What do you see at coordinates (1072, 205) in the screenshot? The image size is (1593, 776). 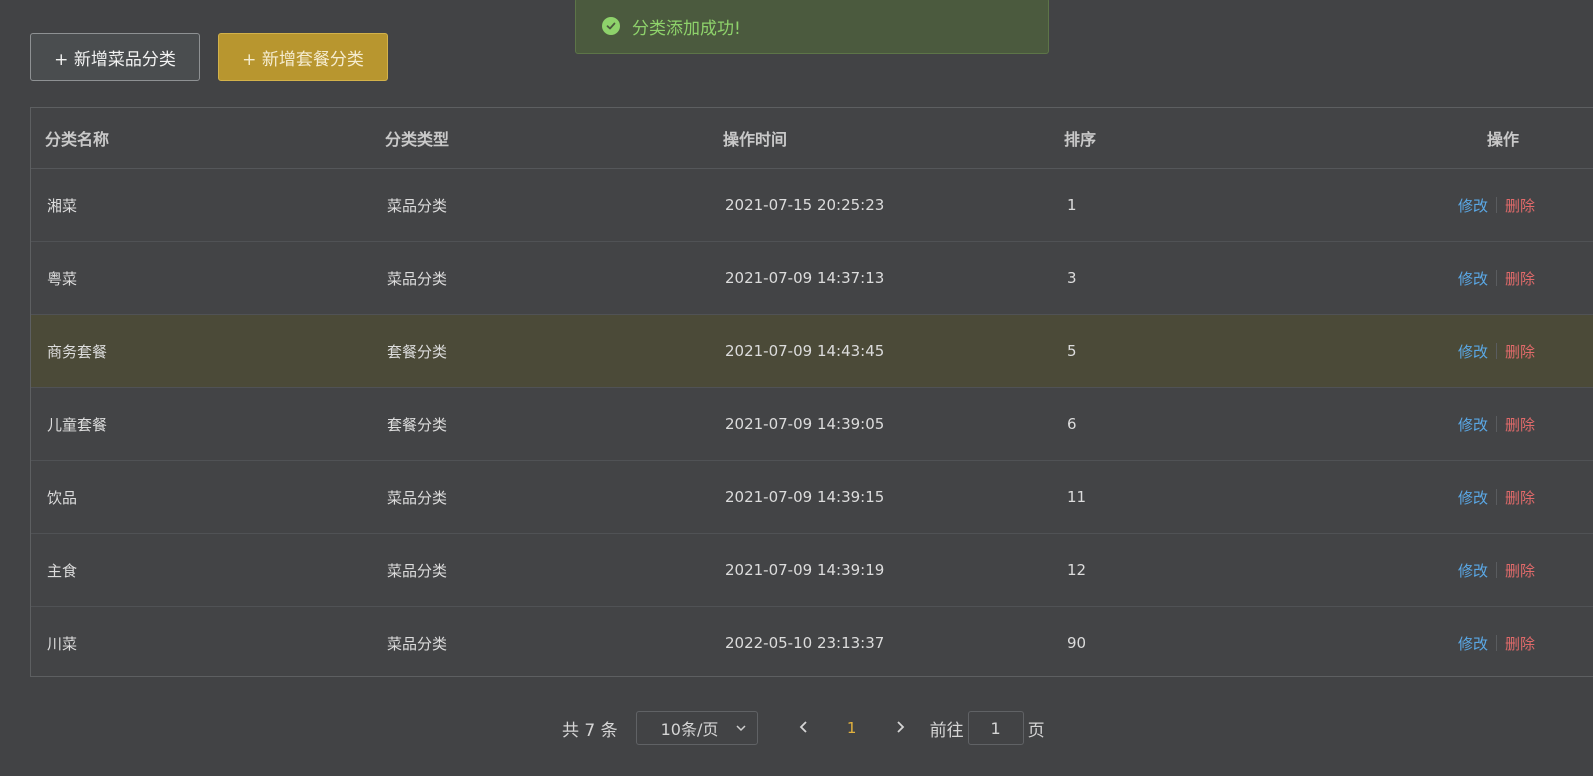 I see `cell-sort: 1` at bounding box center [1072, 205].